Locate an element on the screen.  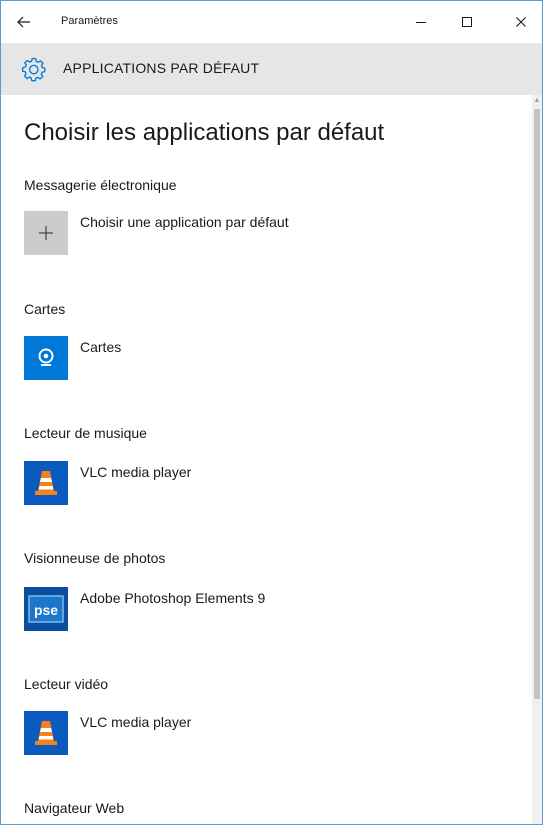
page-title: Choisir les applications par défaut is located at coordinates (204, 132).